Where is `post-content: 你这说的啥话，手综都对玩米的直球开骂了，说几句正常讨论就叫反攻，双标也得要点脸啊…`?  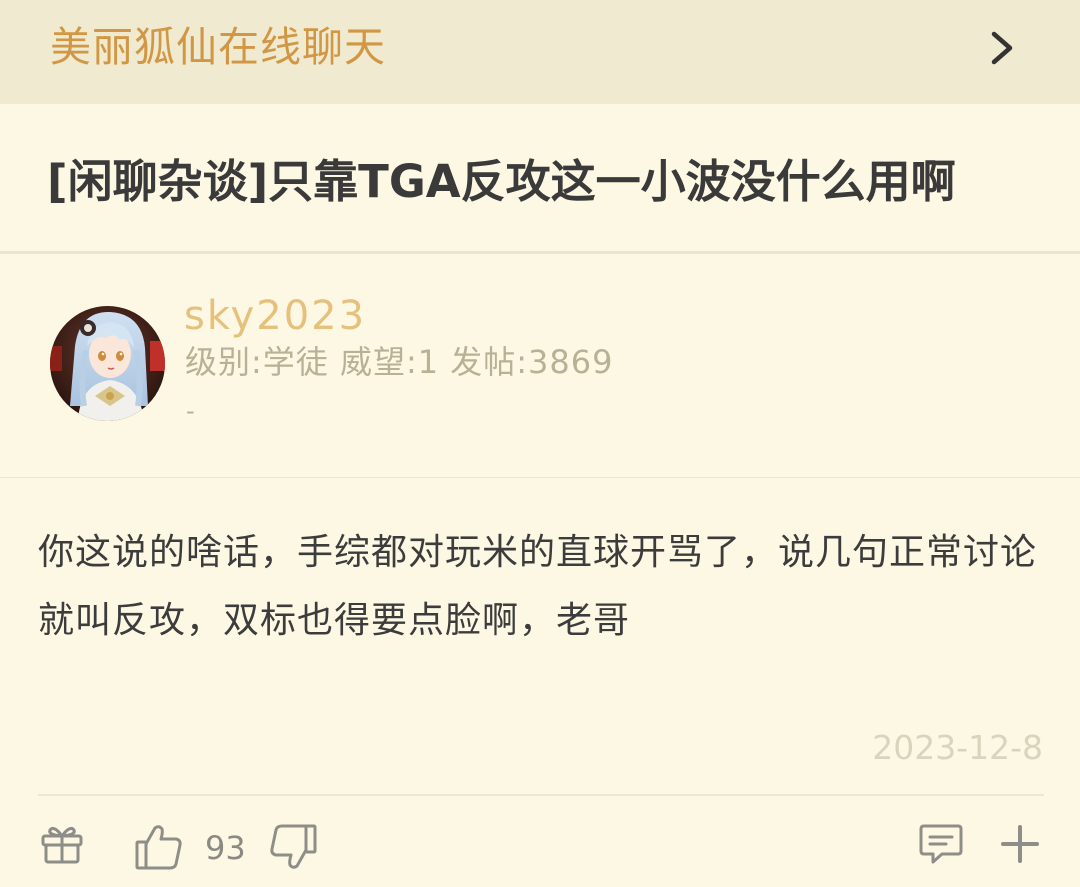
post-content: 你这说的啥话，手综都对玩米的直球开骂了，说几句正常讨论就叫反攻，双标也得要点脸啊… is located at coordinates (538, 586).